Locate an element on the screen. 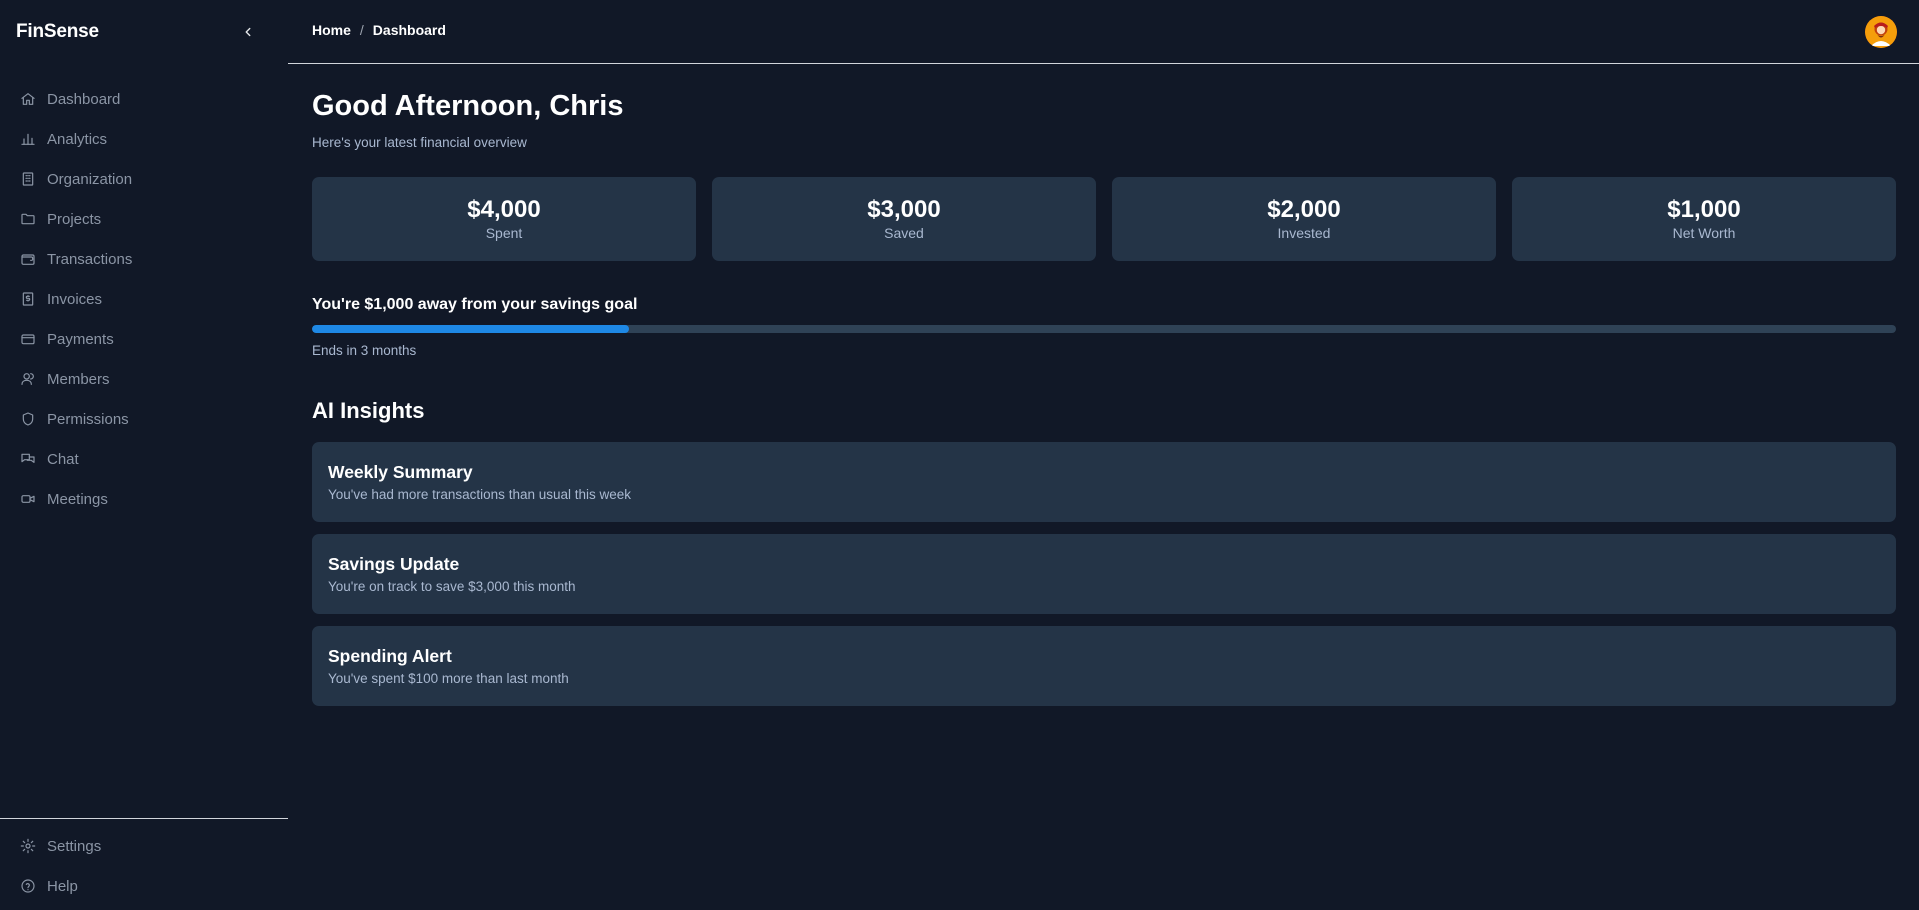  chat-icon is located at coordinates (28, 459).